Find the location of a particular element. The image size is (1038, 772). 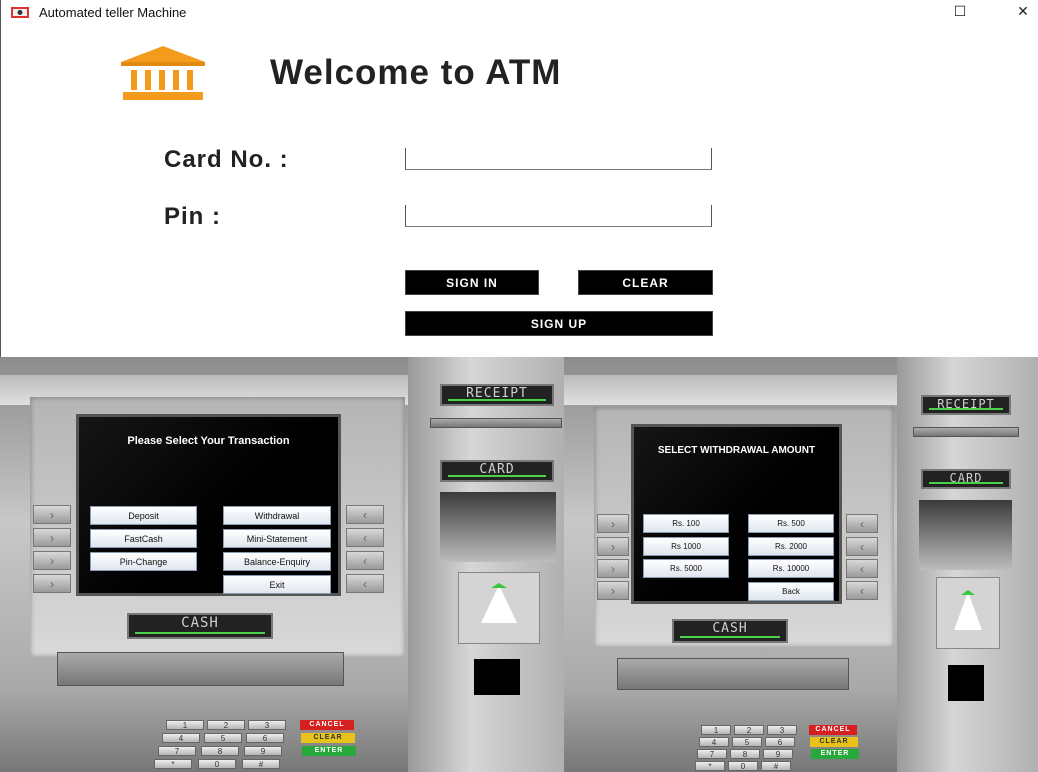

pin-change-button: Pin-Change is located at coordinates (143, 561).